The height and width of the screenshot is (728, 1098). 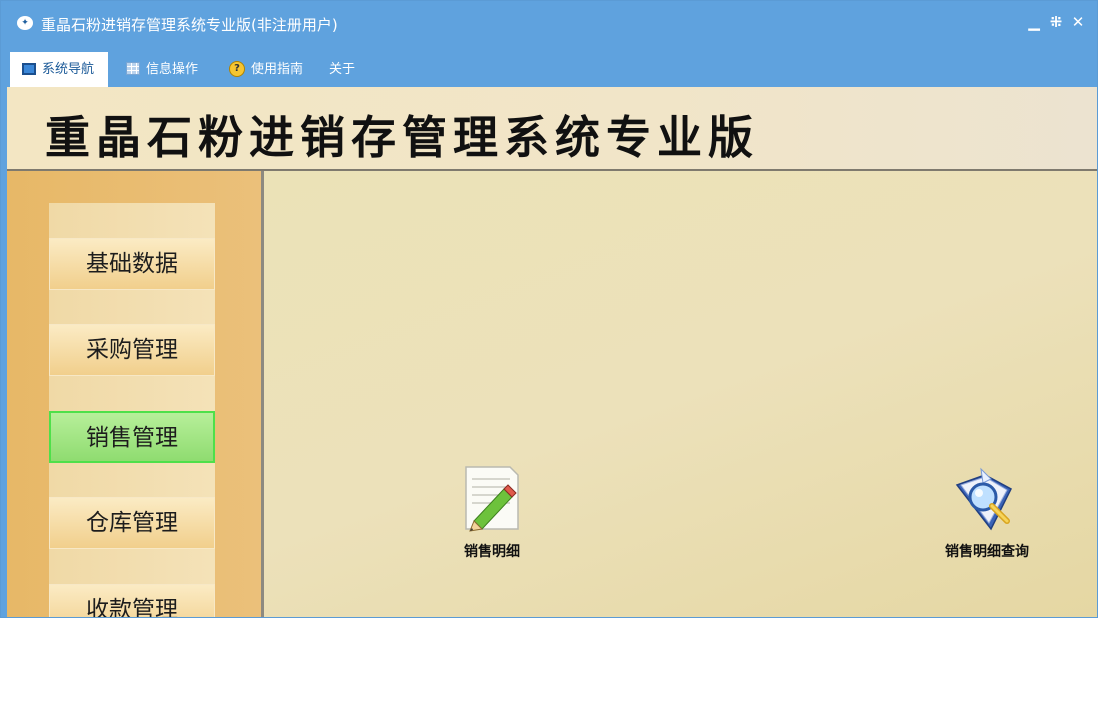 I want to click on monitor-icon, so click(x=29, y=68).